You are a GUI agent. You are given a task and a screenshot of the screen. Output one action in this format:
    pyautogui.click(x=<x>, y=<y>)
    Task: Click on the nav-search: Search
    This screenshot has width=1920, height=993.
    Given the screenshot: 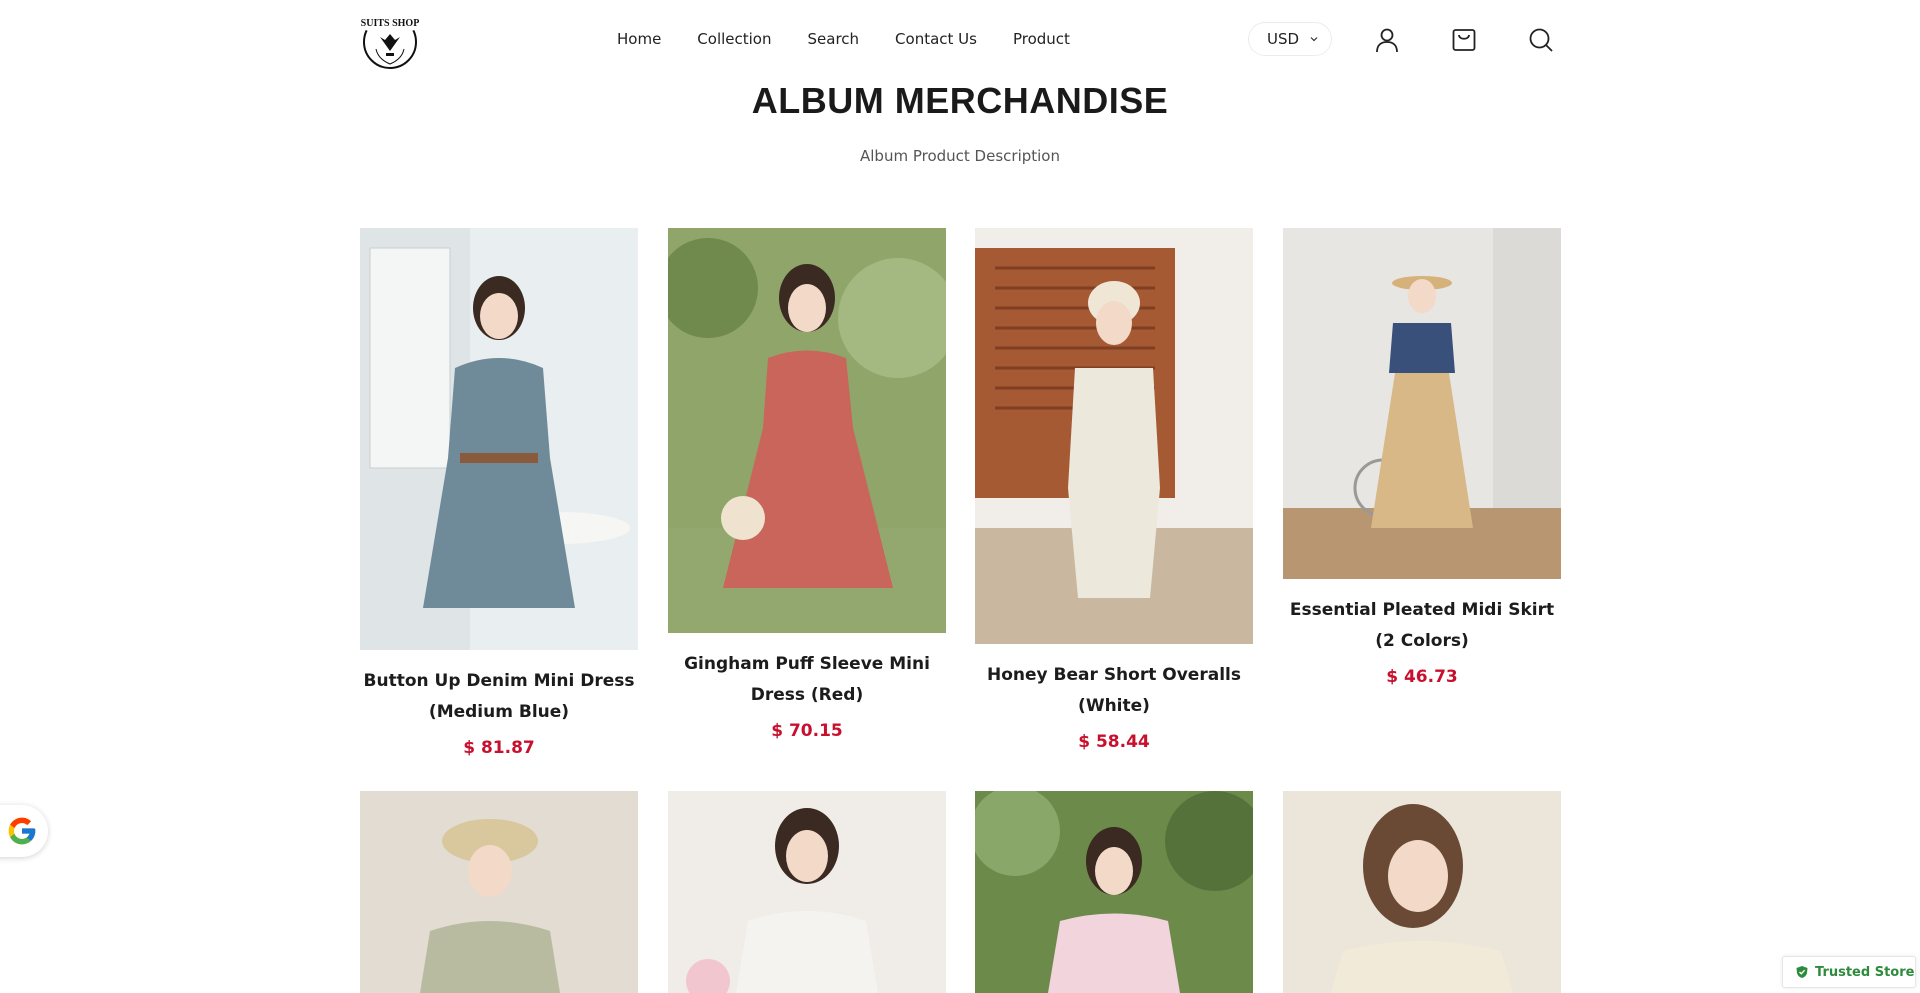 What is the action you would take?
    pyautogui.click(x=834, y=39)
    